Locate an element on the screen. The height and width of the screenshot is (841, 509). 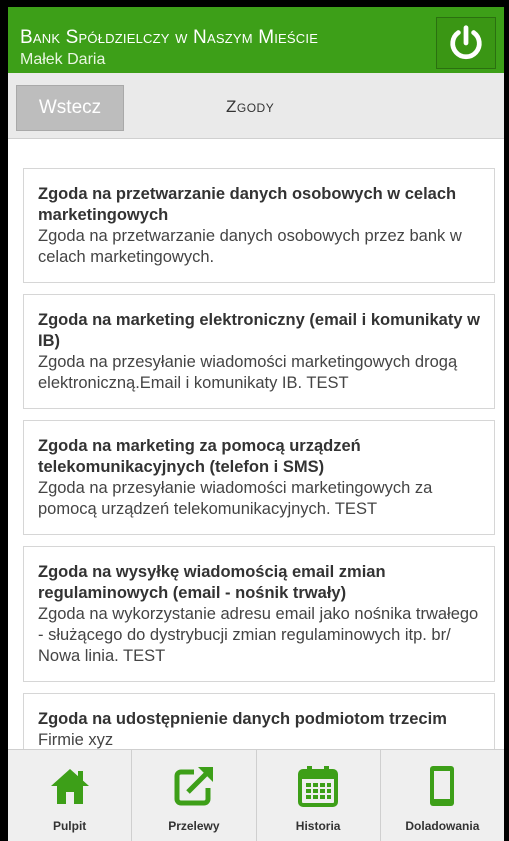
toolbar: Wstecz Zgody is located at coordinates (256, 106).